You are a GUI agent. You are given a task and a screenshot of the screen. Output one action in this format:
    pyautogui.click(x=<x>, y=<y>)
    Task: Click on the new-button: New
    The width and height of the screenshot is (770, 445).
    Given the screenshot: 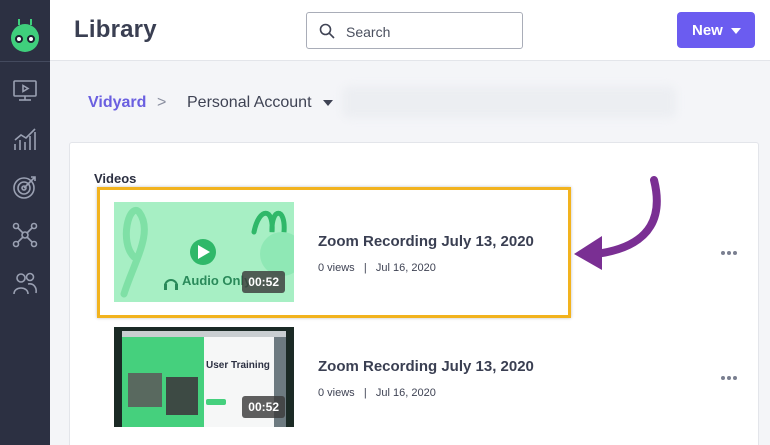 What is the action you would take?
    pyautogui.click(x=716, y=30)
    